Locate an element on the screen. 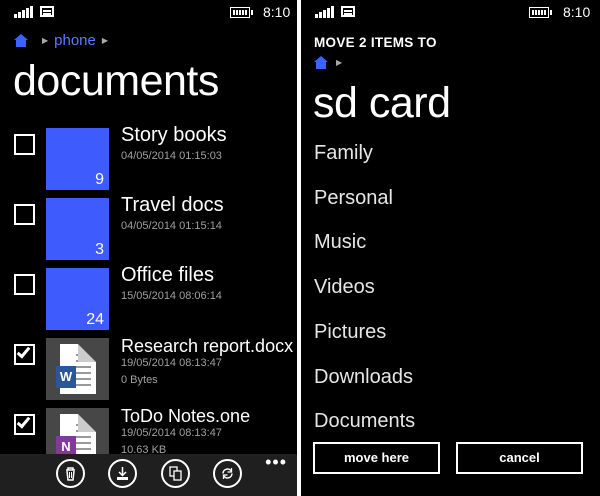  folder-item: 3 Travel docs 04/05/2014 01:15:14 is located at coordinates (148, 229).